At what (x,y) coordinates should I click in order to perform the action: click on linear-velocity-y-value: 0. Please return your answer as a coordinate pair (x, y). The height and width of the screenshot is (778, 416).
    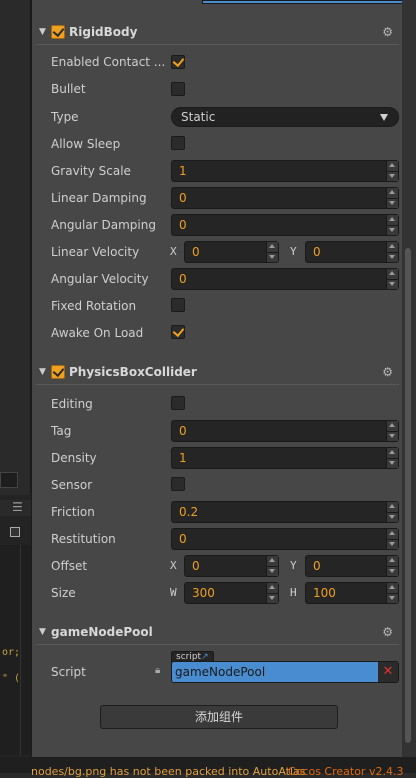
    Looking at the image, I should click on (317, 252).